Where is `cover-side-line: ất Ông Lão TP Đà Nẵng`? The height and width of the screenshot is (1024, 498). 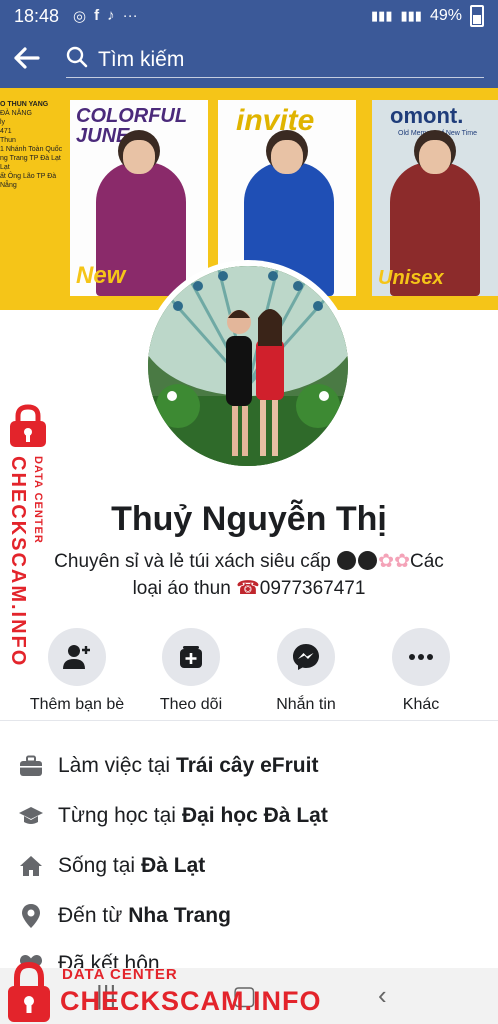 cover-side-line: ất Ông Lão TP Đà Nẵng is located at coordinates (28, 181).